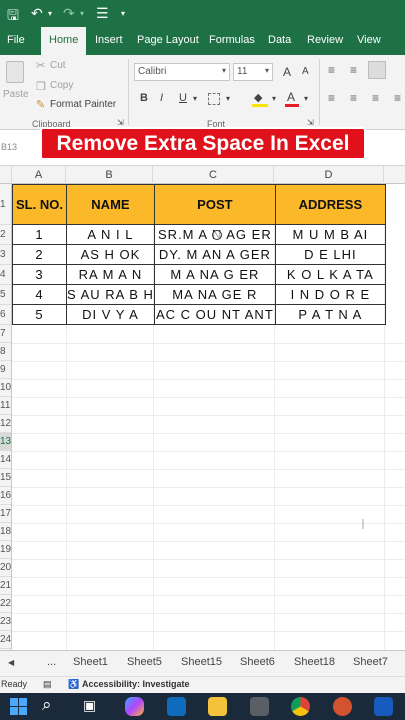 This screenshot has width=405, height=720. I want to click on accessibility-icon: ♿, so click(73, 684).